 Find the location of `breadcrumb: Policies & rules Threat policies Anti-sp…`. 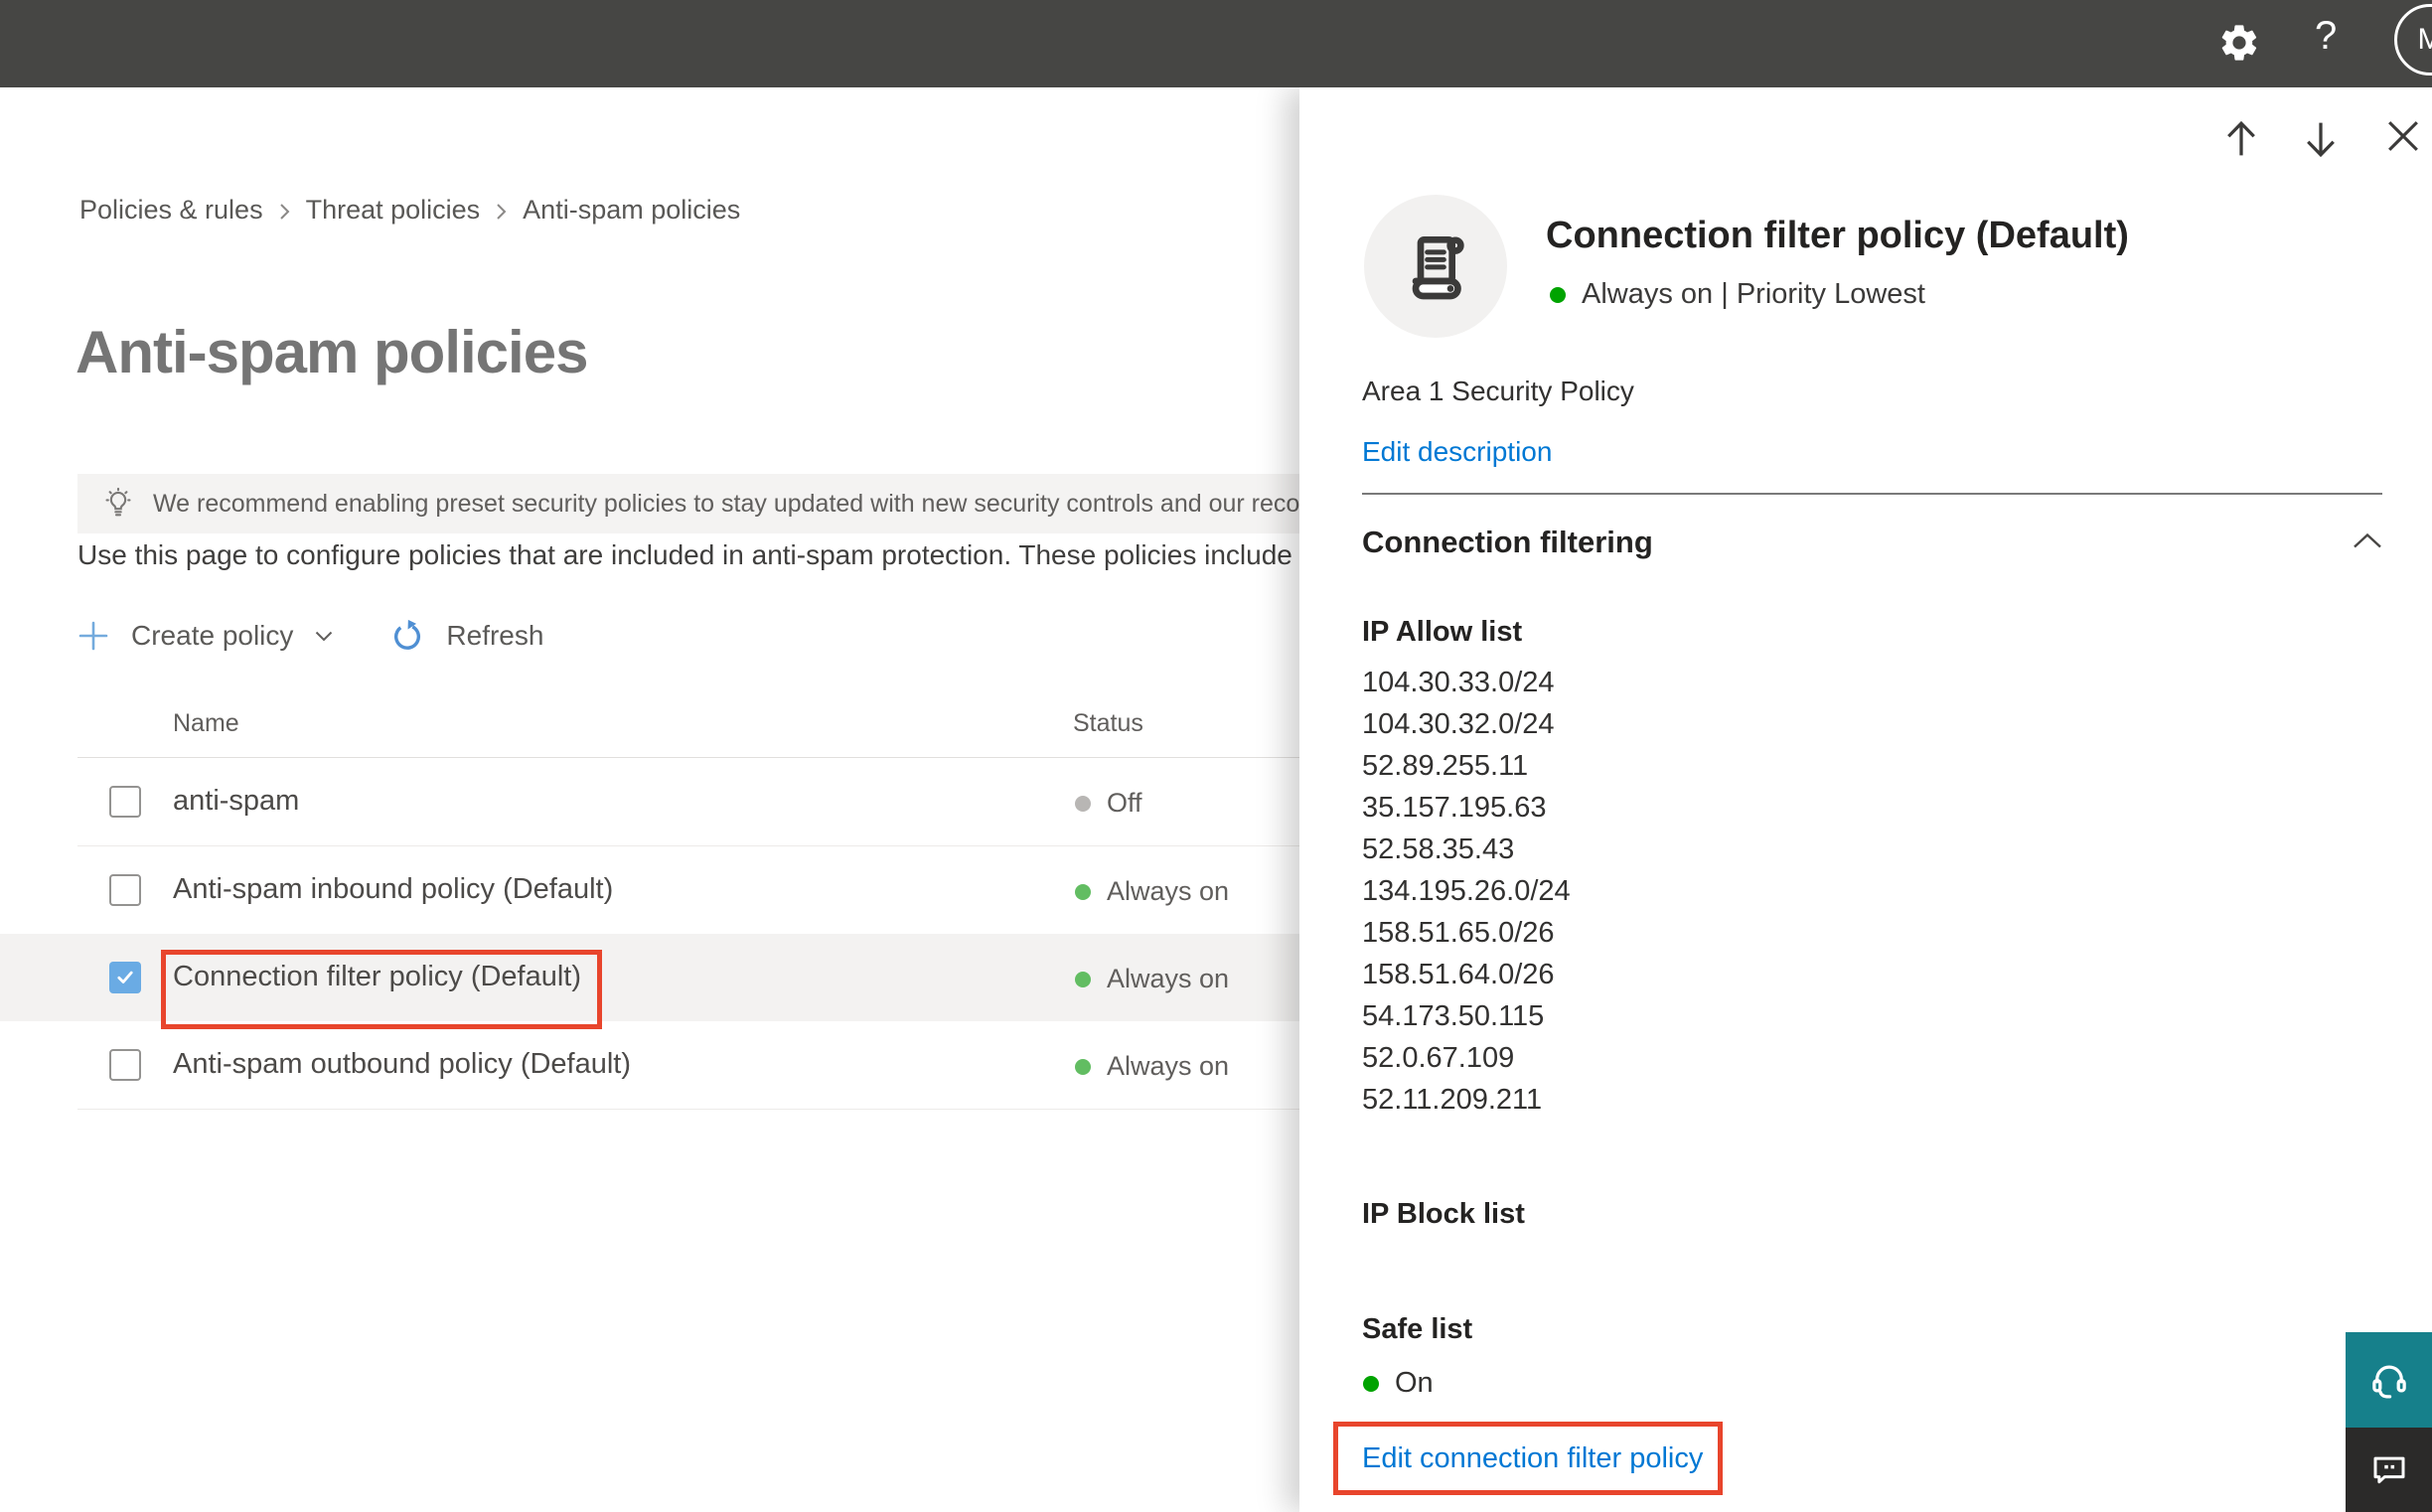

breadcrumb: Policies & rules Threat policies Anti-sp… is located at coordinates (409, 210).